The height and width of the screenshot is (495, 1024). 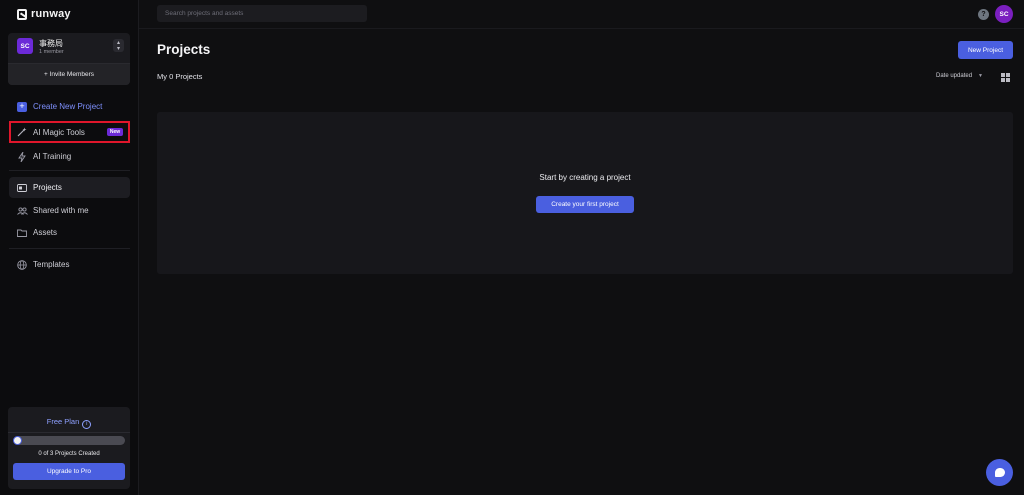 I want to click on shared-people-icon, so click(x=22, y=211).